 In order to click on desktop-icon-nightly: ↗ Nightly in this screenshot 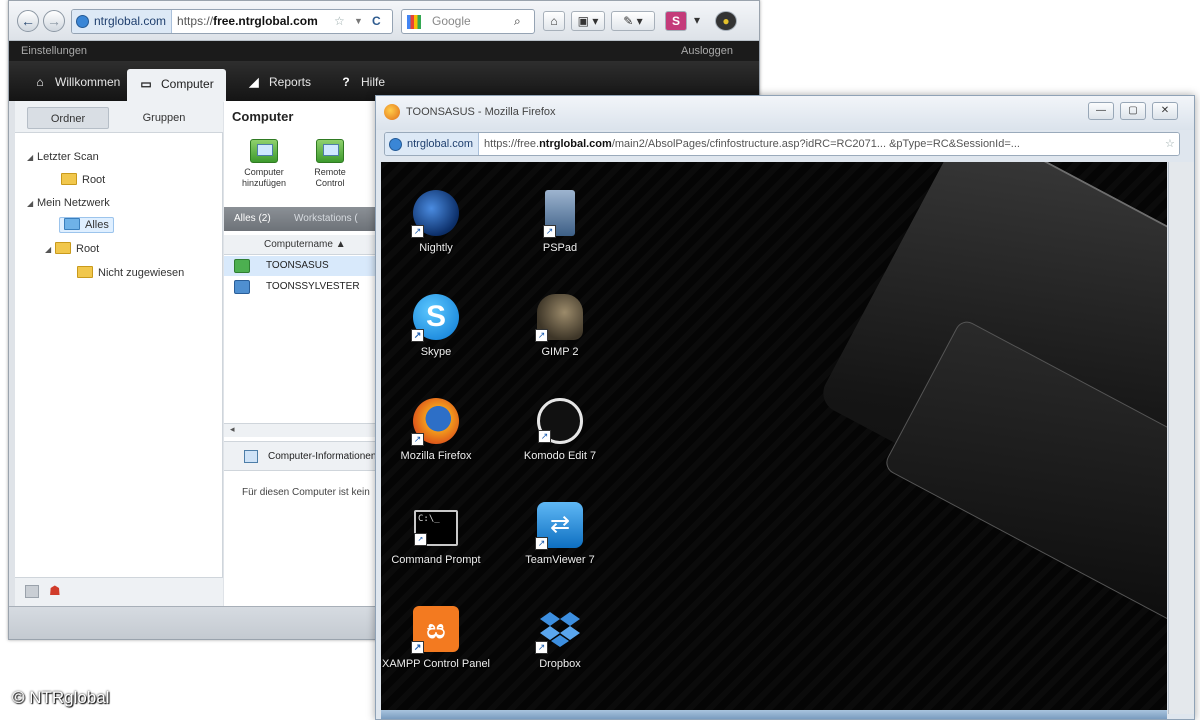, I will do `click(436, 222)`.